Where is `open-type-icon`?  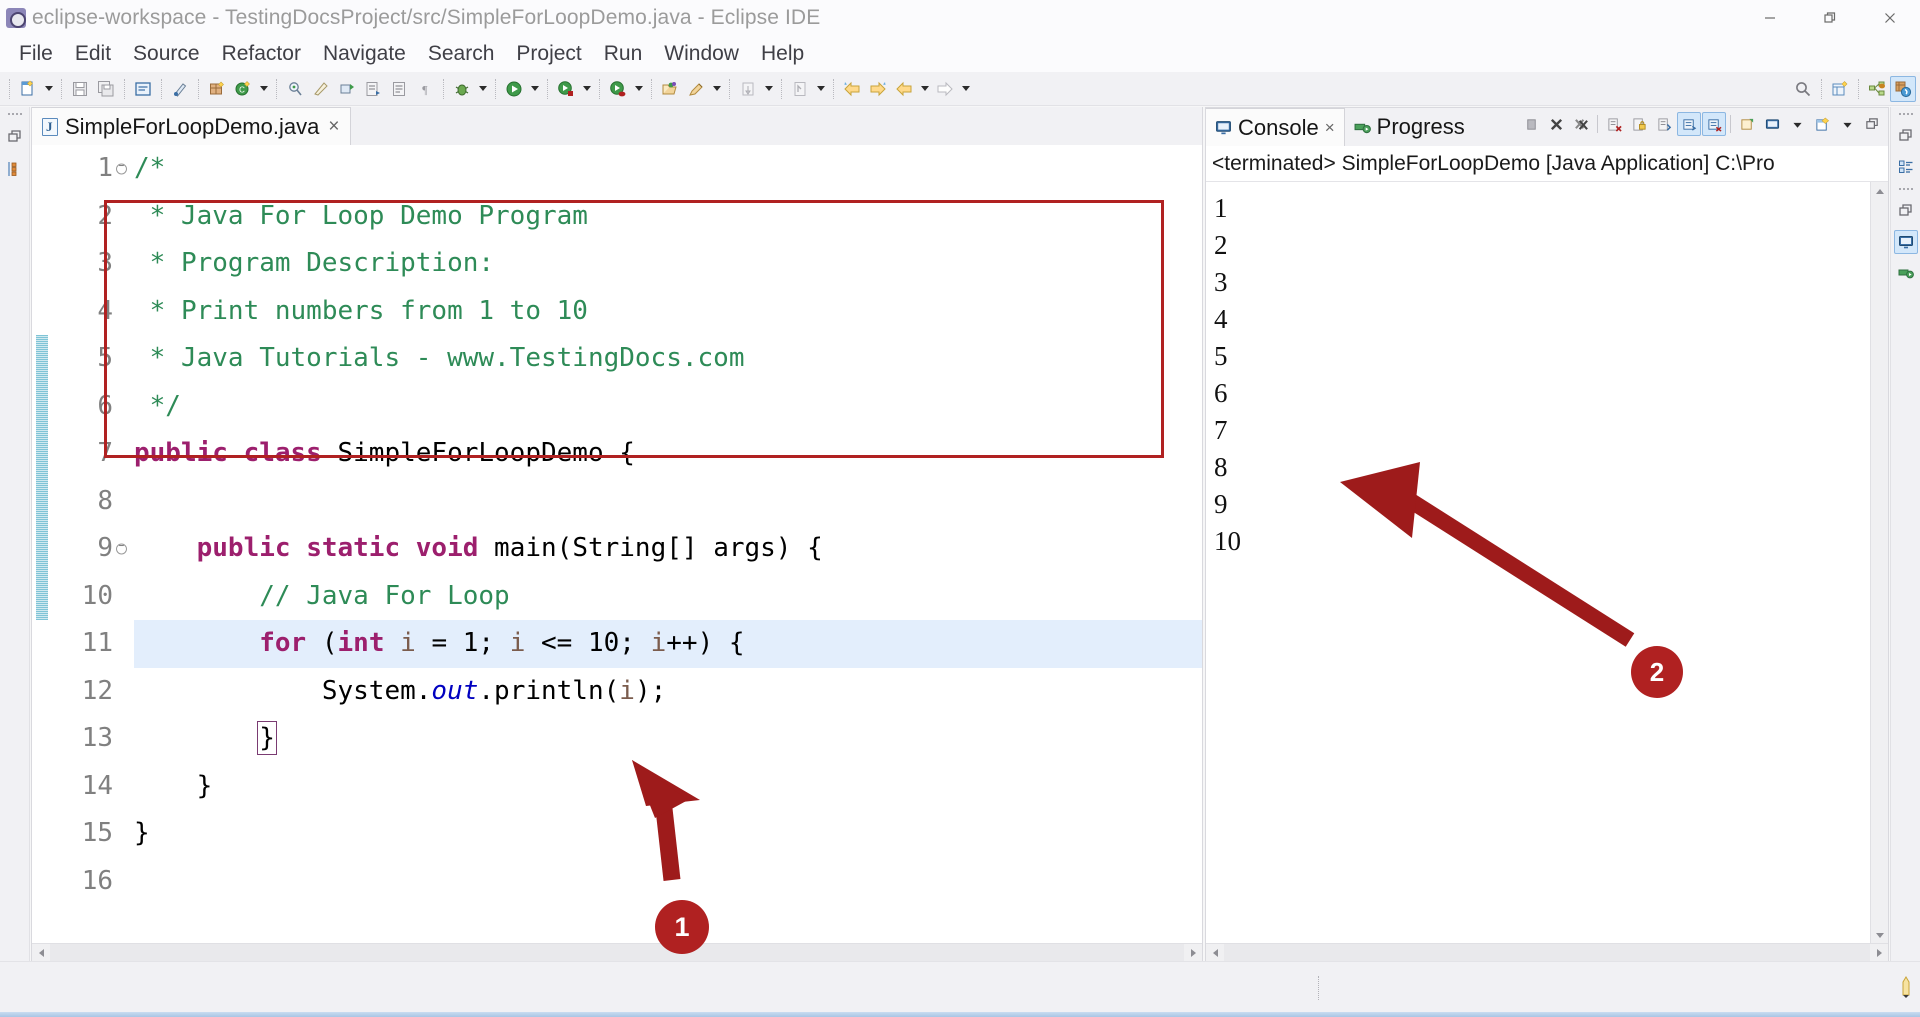 open-type-icon is located at coordinates (143, 89).